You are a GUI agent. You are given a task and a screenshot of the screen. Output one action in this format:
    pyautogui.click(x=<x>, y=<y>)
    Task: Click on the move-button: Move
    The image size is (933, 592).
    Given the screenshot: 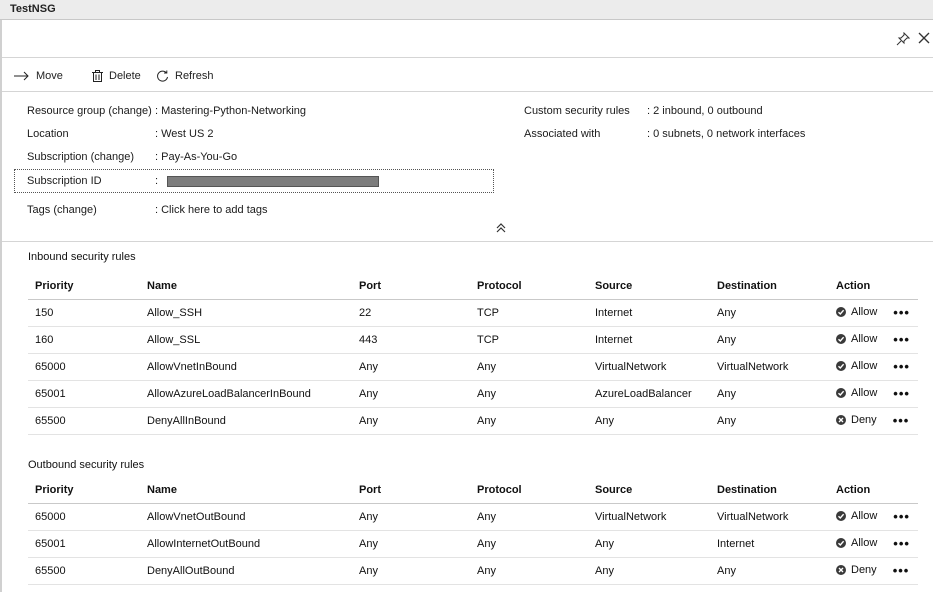 What is the action you would take?
    pyautogui.click(x=38, y=76)
    